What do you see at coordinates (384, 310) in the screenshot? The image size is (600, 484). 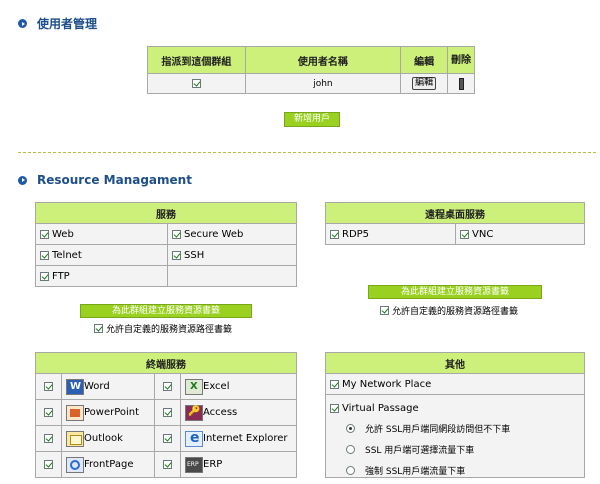 I see `remote-allow-checkbox` at bounding box center [384, 310].